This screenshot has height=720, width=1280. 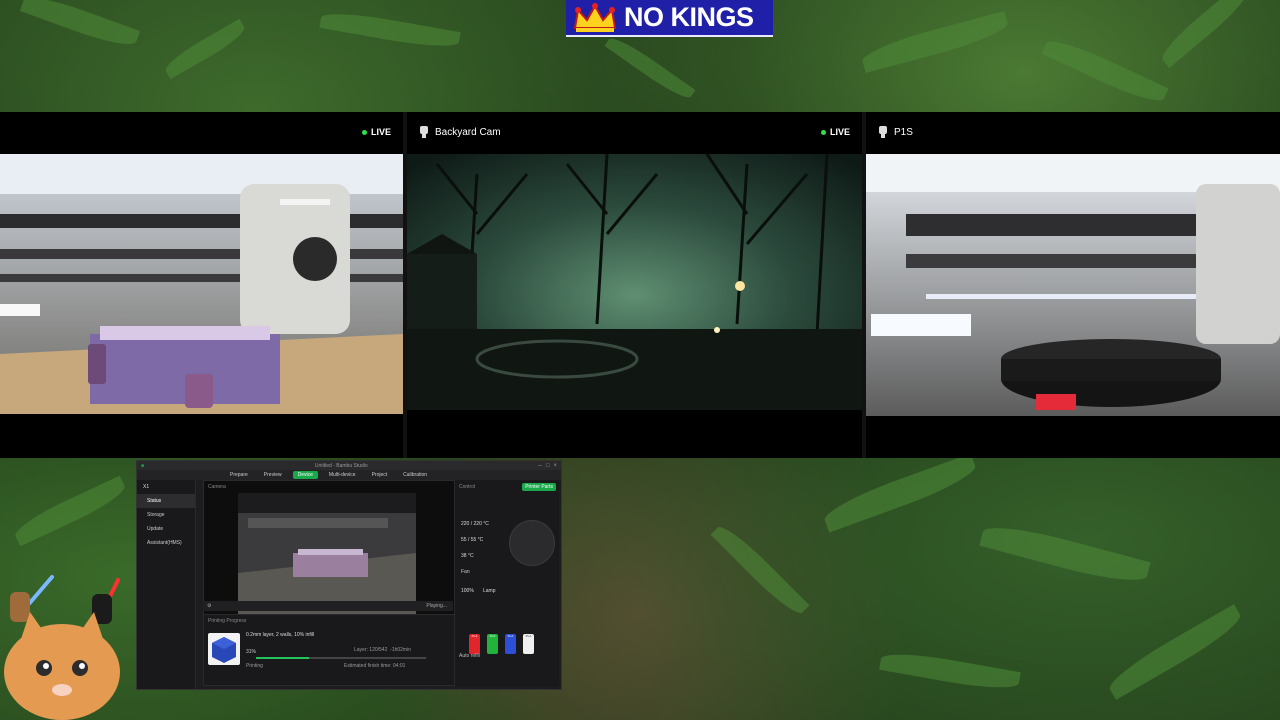 I want to click on axis-jog-control, so click(x=532, y=543).